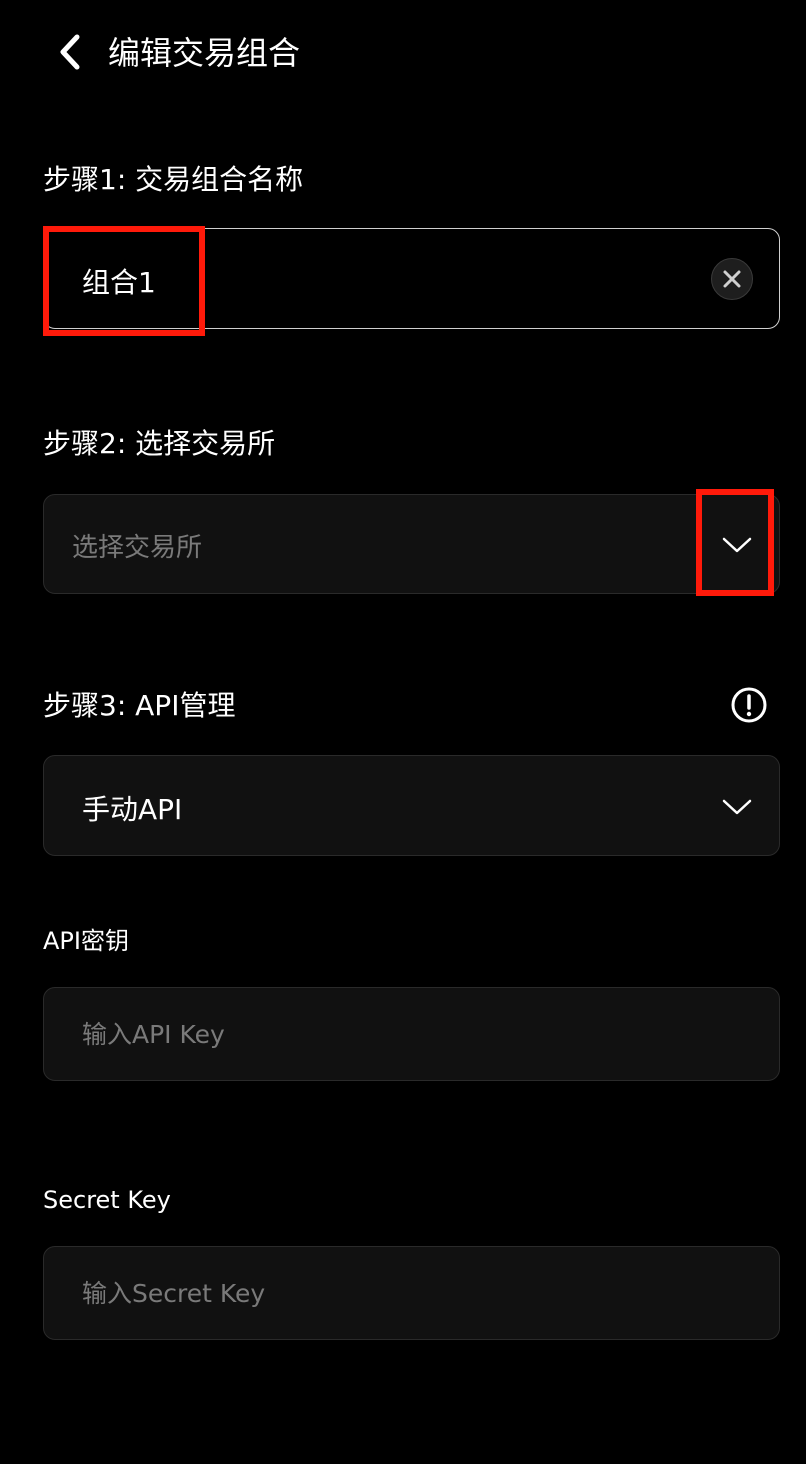 This screenshot has height=1464, width=806. I want to click on api-key-input, so click(411, 1034).